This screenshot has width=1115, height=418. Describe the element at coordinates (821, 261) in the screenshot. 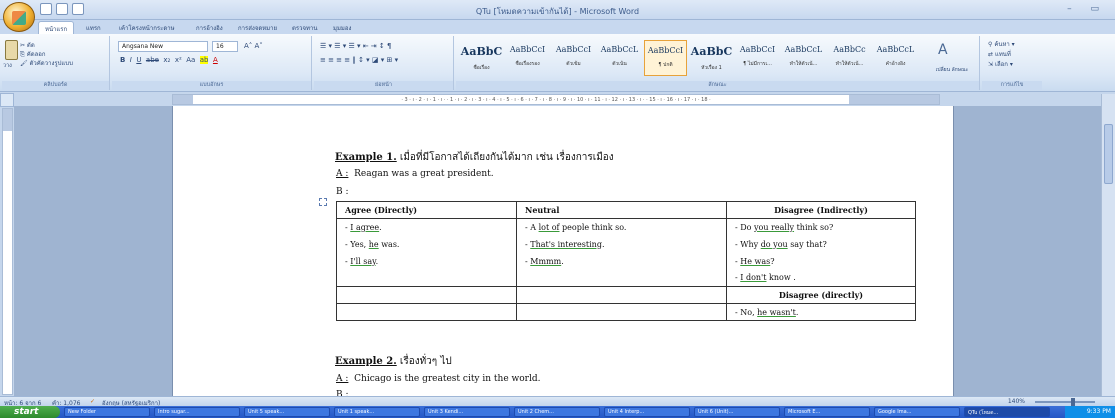

I see `table-cell: - He was?` at that location.